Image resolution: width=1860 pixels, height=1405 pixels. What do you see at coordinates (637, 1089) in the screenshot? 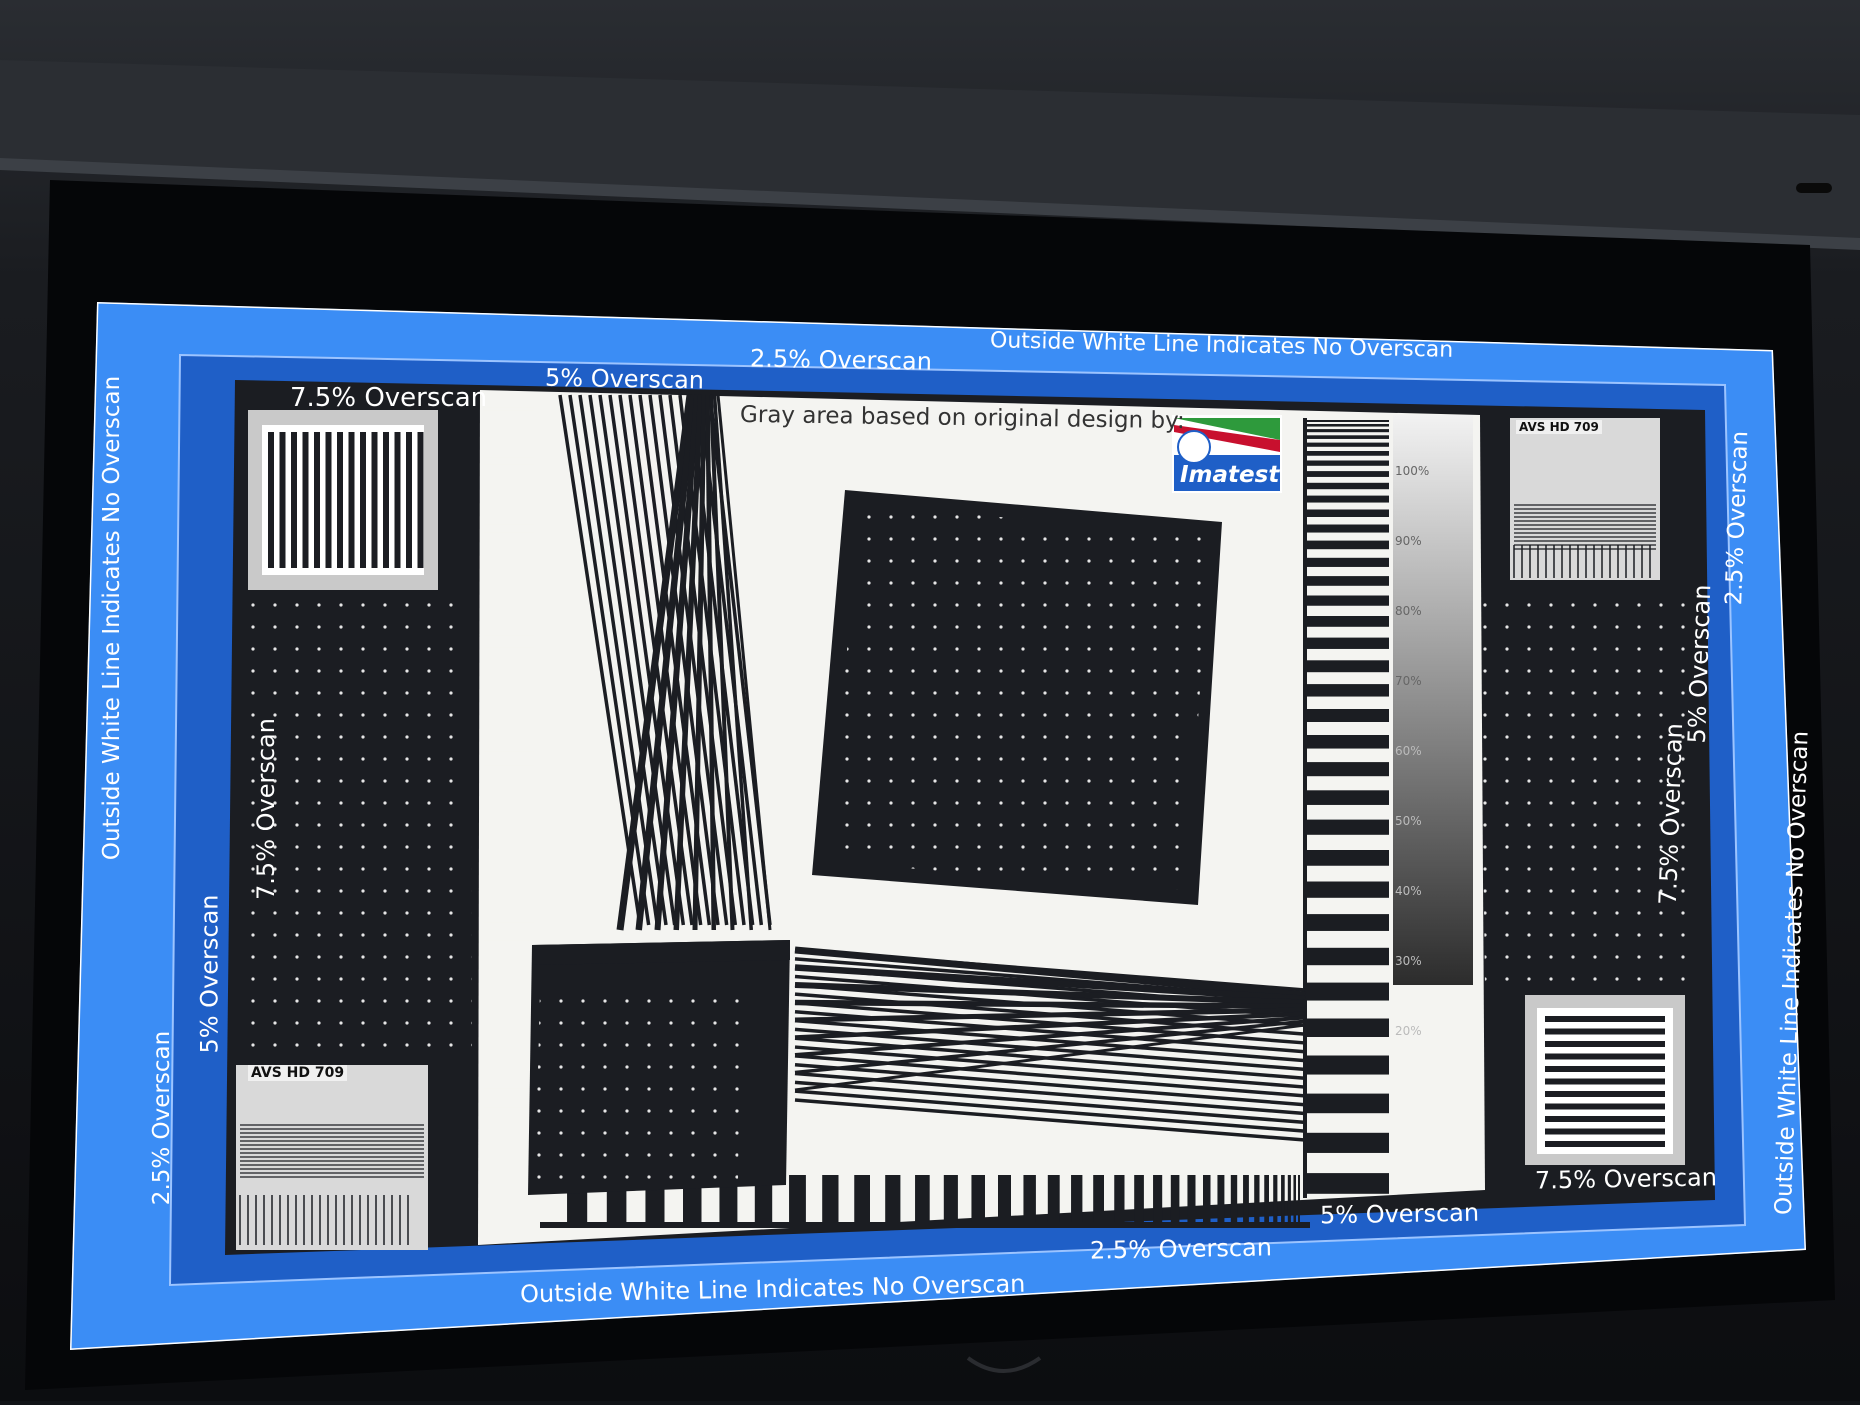
I see `bottom-left-inner-square-dots` at bounding box center [637, 1089].